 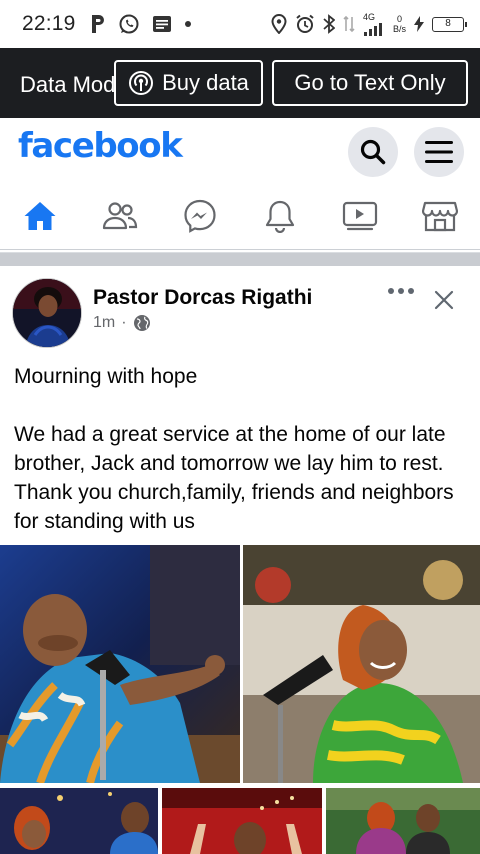 What do you see at coordinates (162, 24) in the screenshot?
I see `message-icon` at bounding box center [162, 24].